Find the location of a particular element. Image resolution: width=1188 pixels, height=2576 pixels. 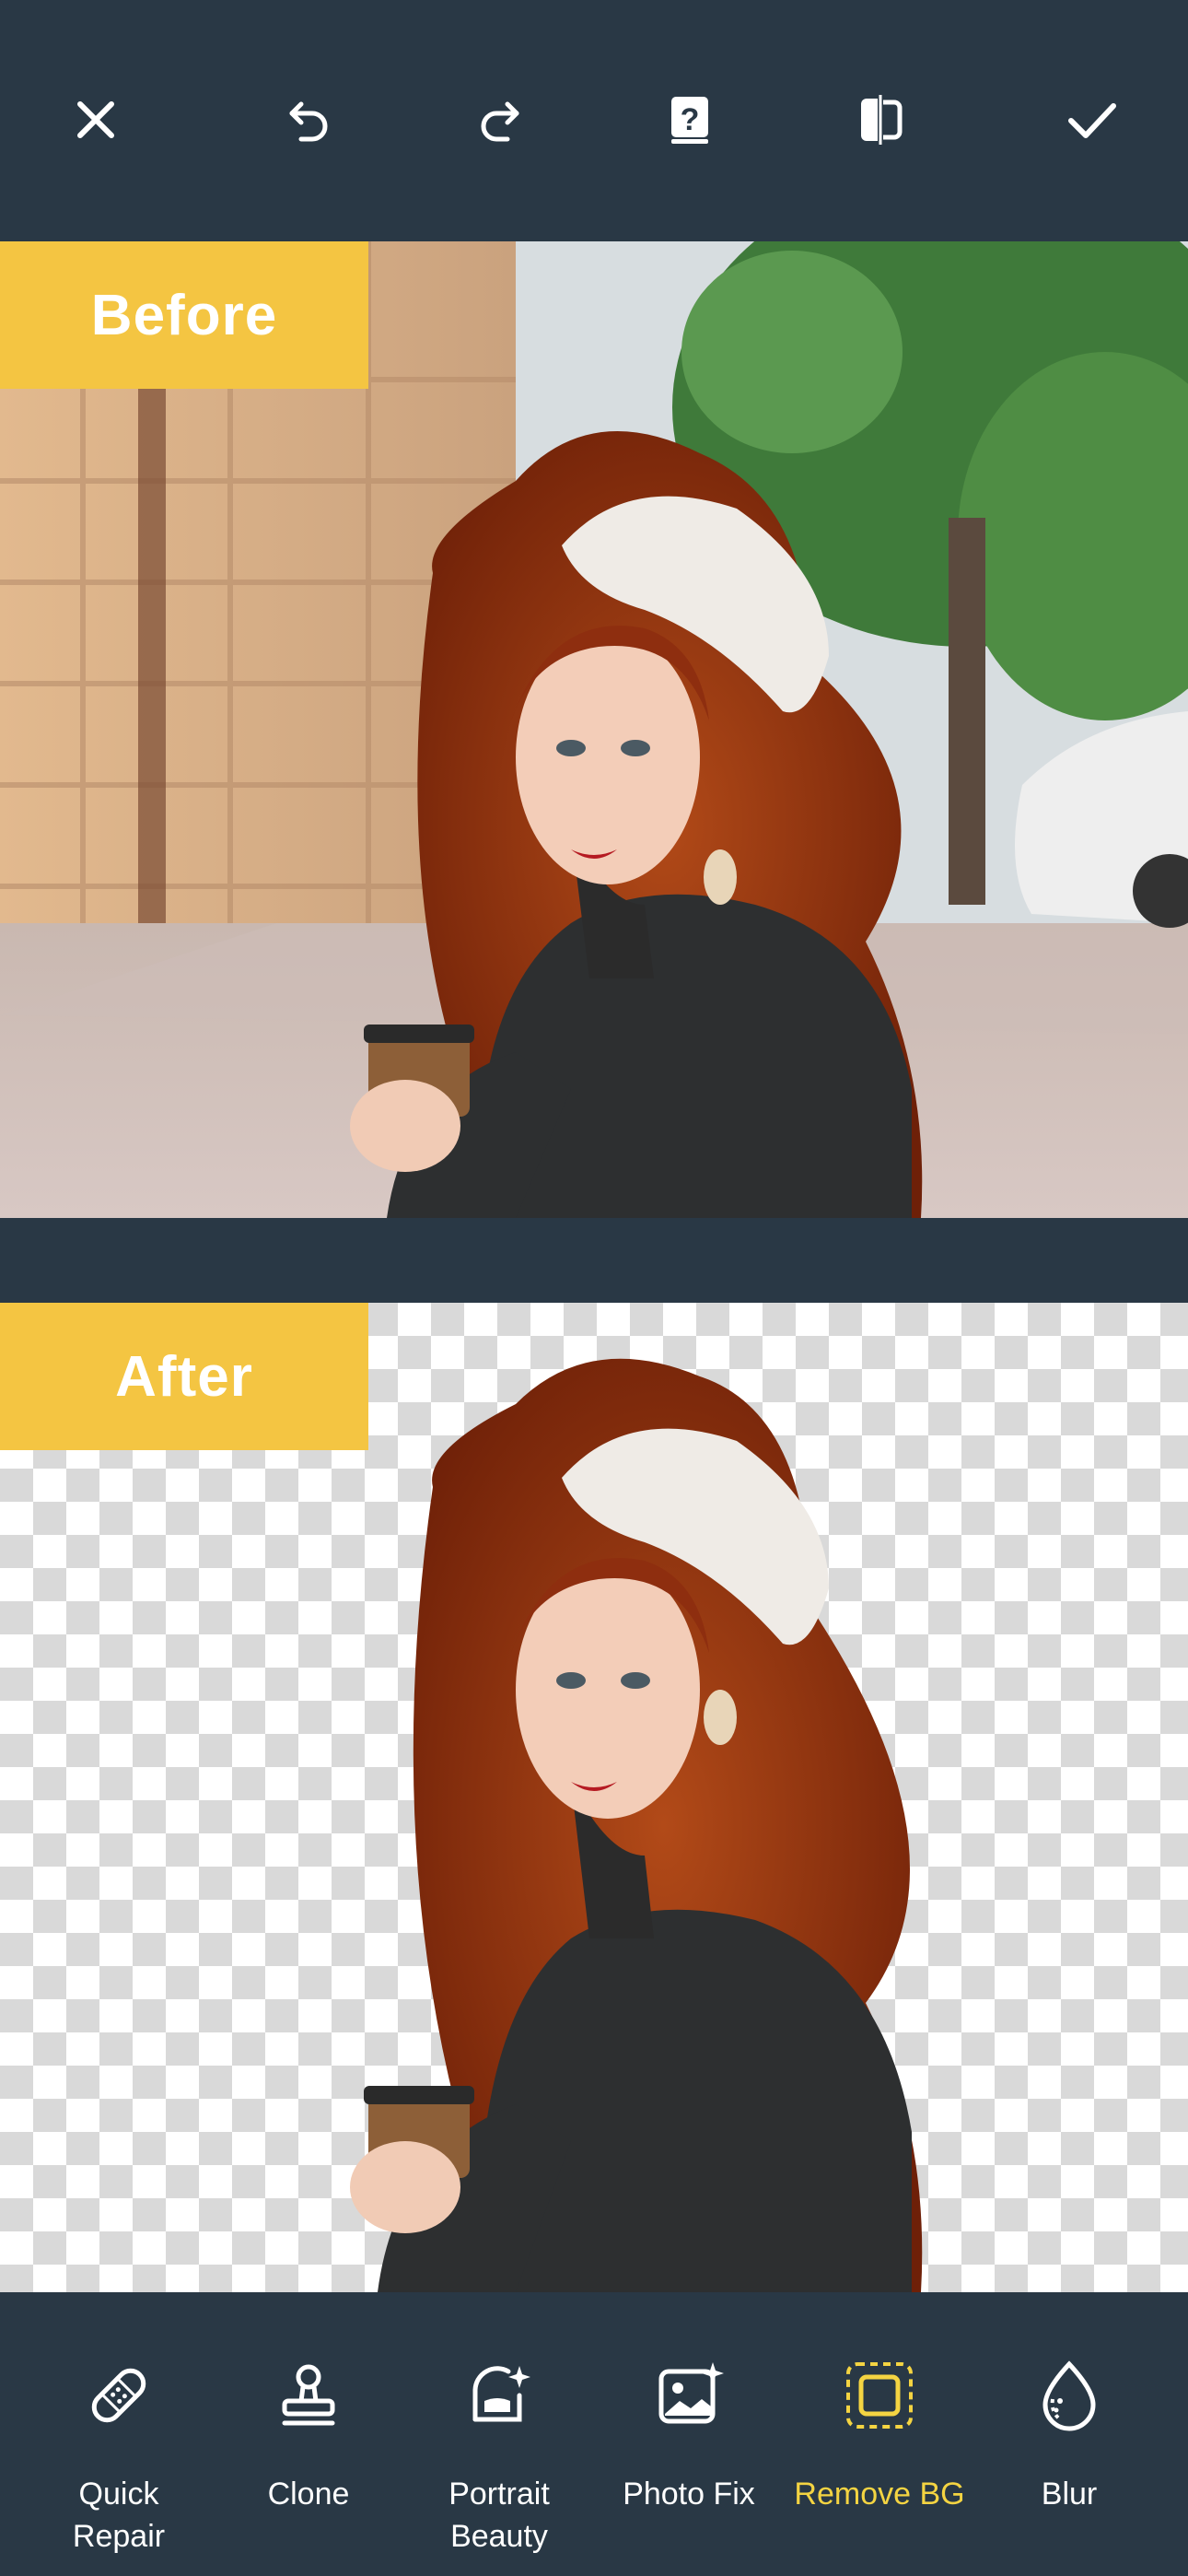

tool-label: Photo Fix is located at coordinates (689, 2494).